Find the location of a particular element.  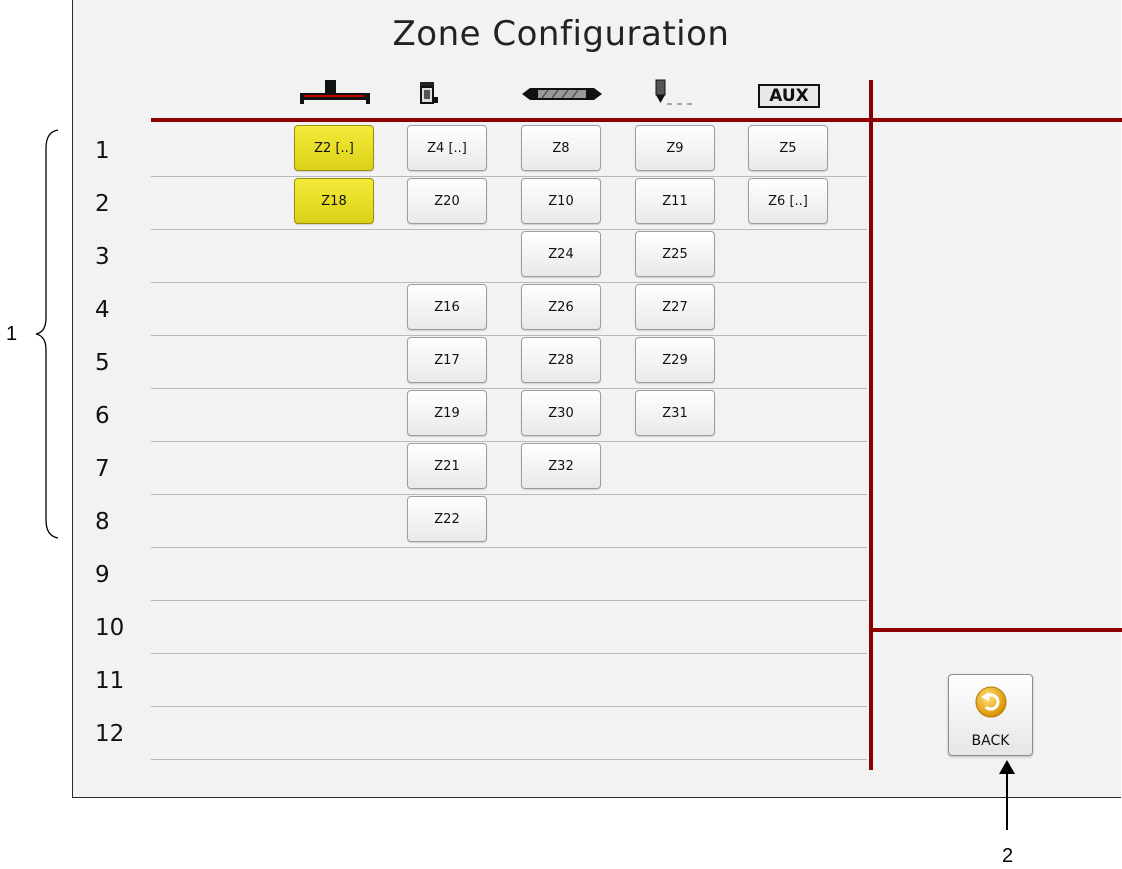

zone-button: Z18 is located at coordinates (334, 201).